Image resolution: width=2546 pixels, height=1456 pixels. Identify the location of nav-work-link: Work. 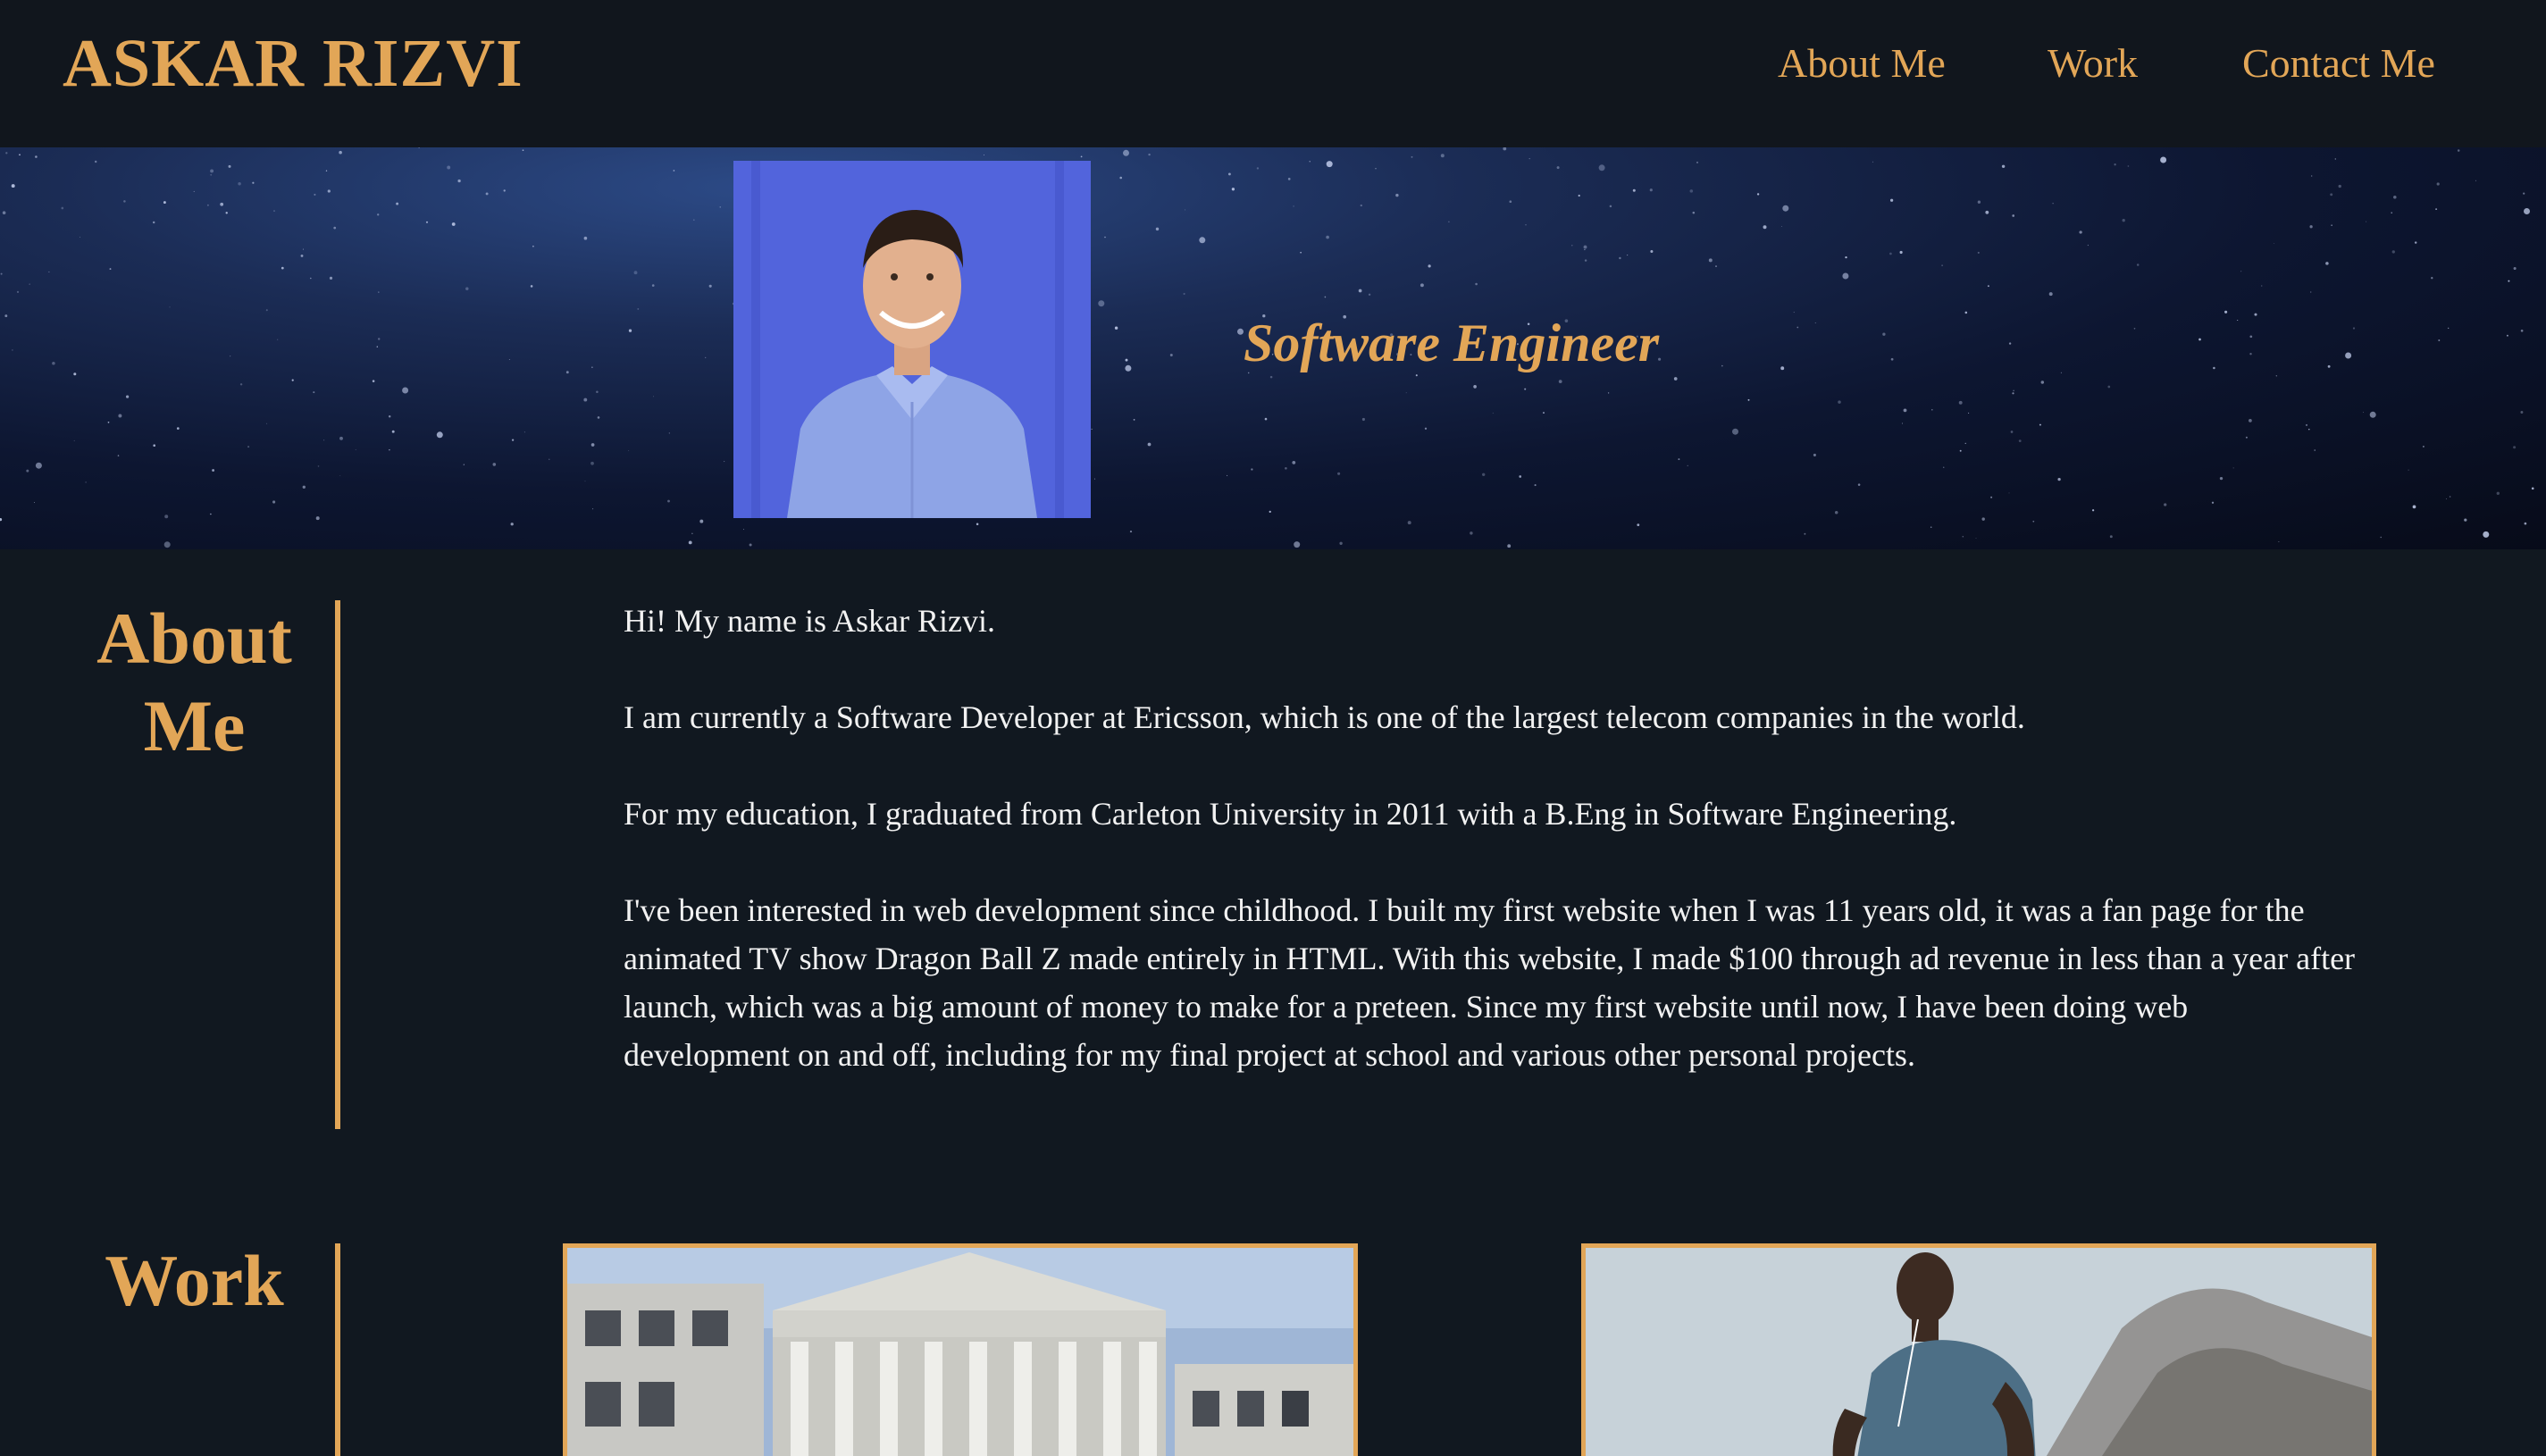
(2093, 63).